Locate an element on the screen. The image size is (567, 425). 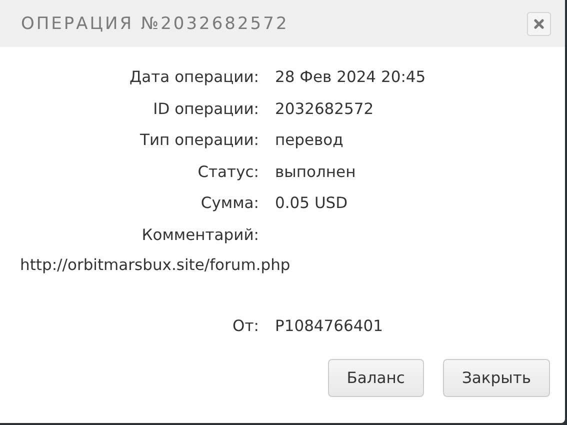
field-label: Статус: is located at coordinates (227, 172).